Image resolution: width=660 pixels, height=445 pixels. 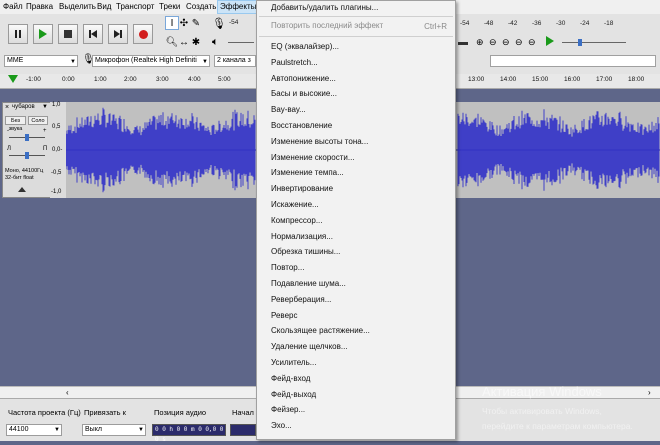 I want to click on microphone-icon: 🎙︎, so click(x=219, y=24).